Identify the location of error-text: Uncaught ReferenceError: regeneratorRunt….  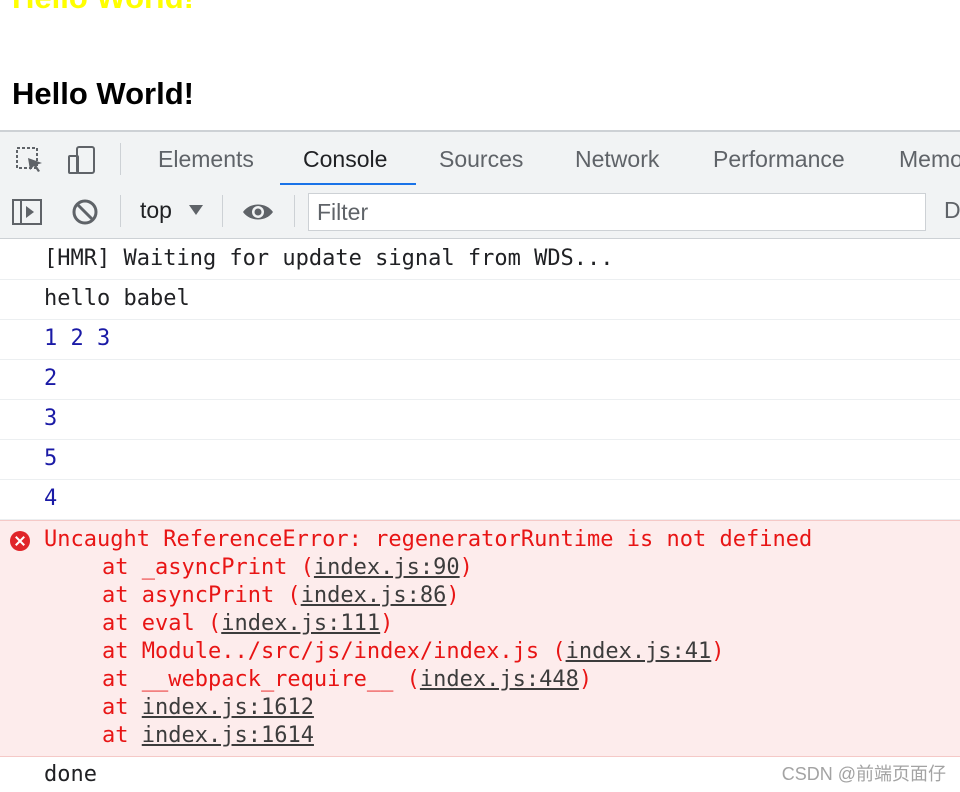
(428, 539).